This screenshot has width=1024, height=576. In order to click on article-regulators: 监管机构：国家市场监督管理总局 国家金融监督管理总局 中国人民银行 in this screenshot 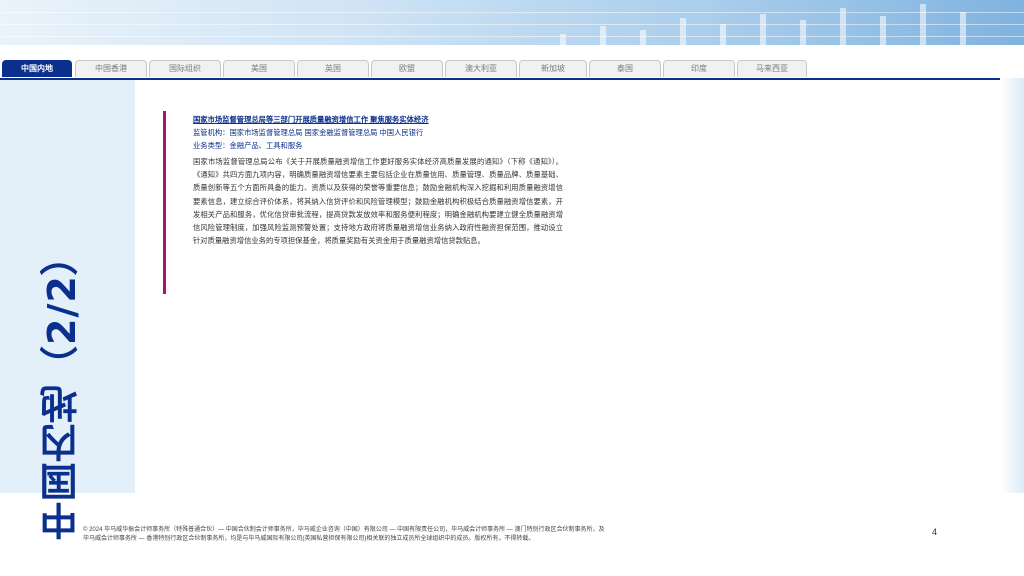, I will do `click(308, 132)`.